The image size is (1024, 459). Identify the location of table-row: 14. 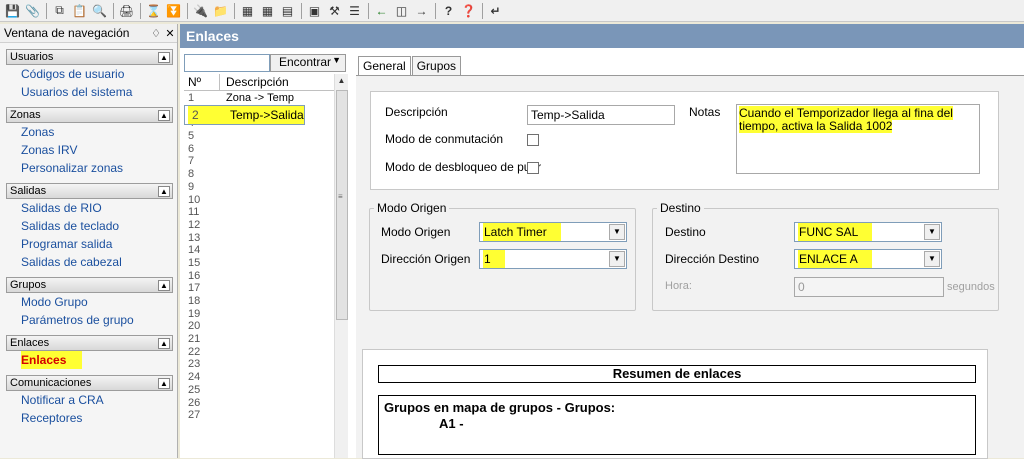
(258, 250).